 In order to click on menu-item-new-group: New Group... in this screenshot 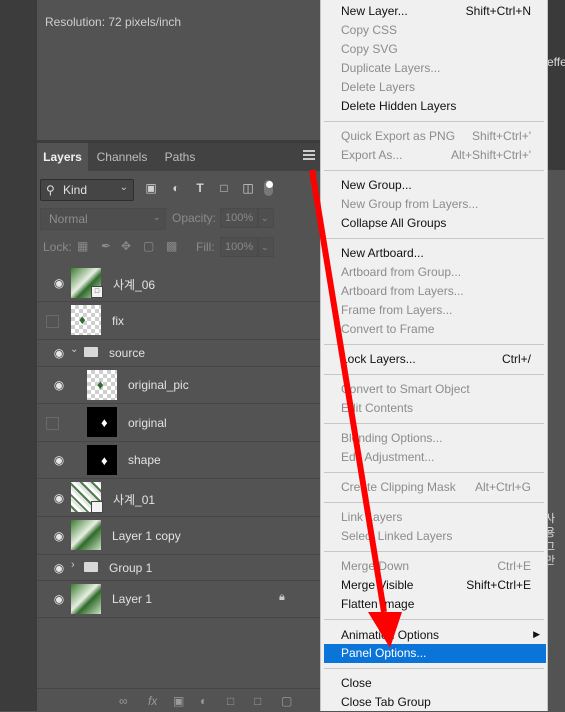, I will do `click(376, 185)`.